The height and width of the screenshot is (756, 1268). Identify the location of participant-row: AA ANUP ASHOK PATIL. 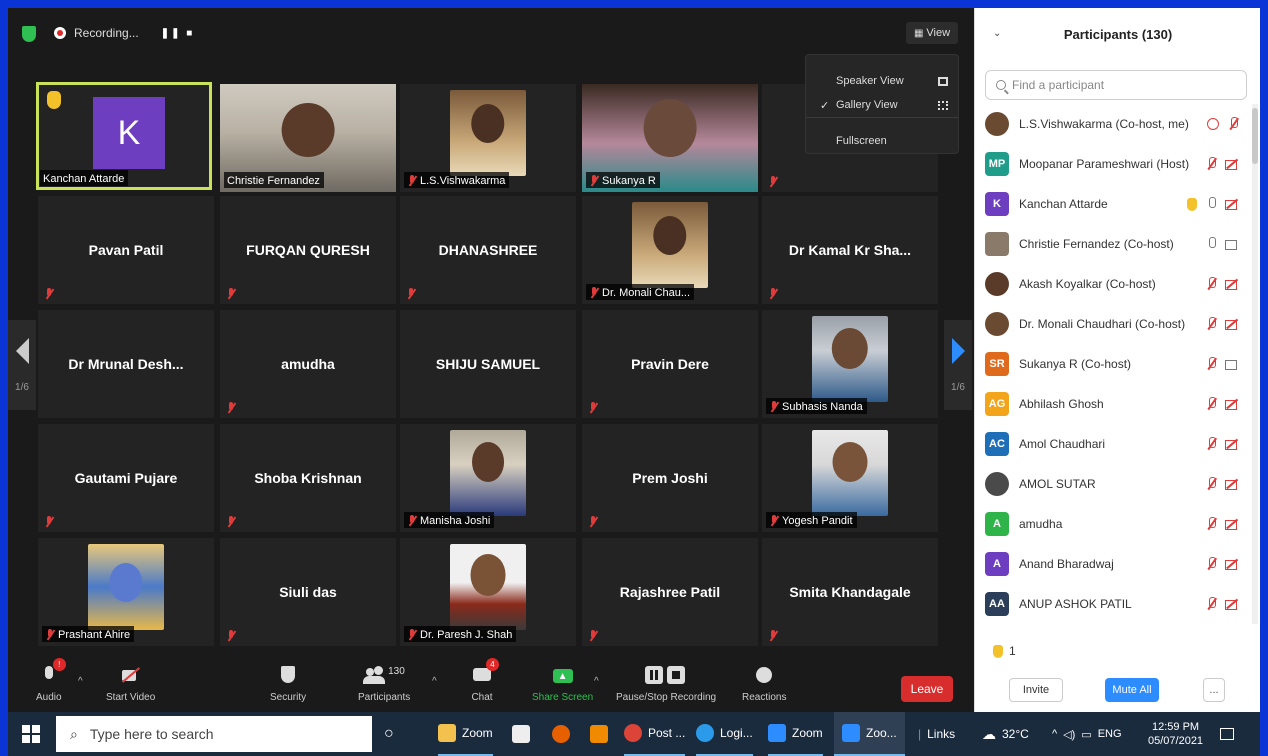
(1114, 604).